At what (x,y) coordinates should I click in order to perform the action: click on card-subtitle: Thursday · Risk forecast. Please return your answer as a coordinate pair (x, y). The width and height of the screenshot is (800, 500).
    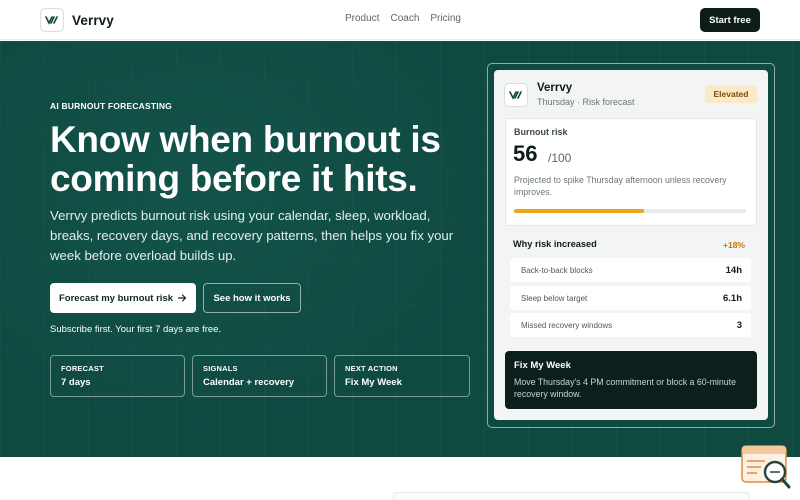
    Looking at the image, I should click on (586, 102).